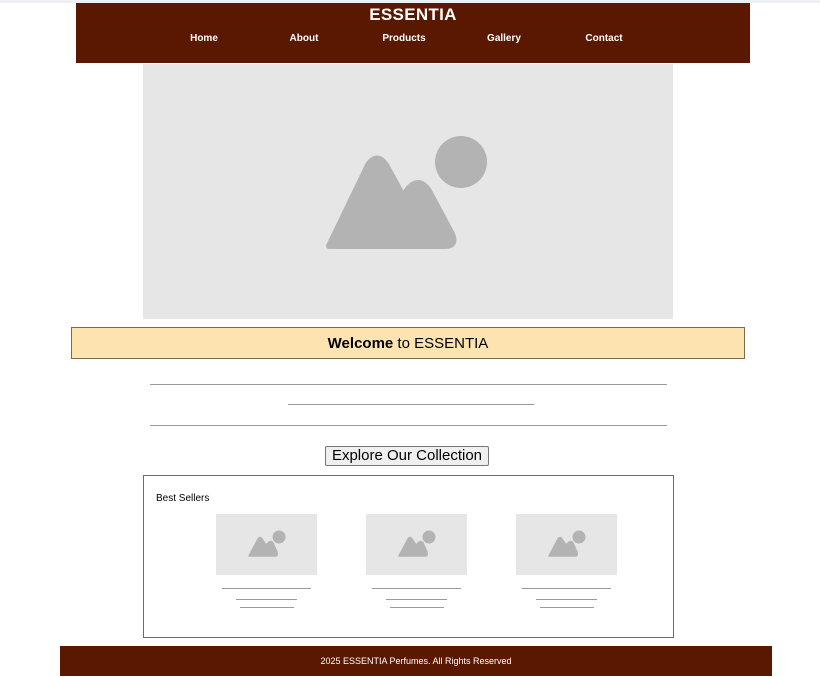 Image resolution: width=820 pixels, height=677 pixels. What do you see at coordinates (183, 498) in the screenshot?
I see `best-sellers-title: Best Sellers` at bounding box center [183, 498].